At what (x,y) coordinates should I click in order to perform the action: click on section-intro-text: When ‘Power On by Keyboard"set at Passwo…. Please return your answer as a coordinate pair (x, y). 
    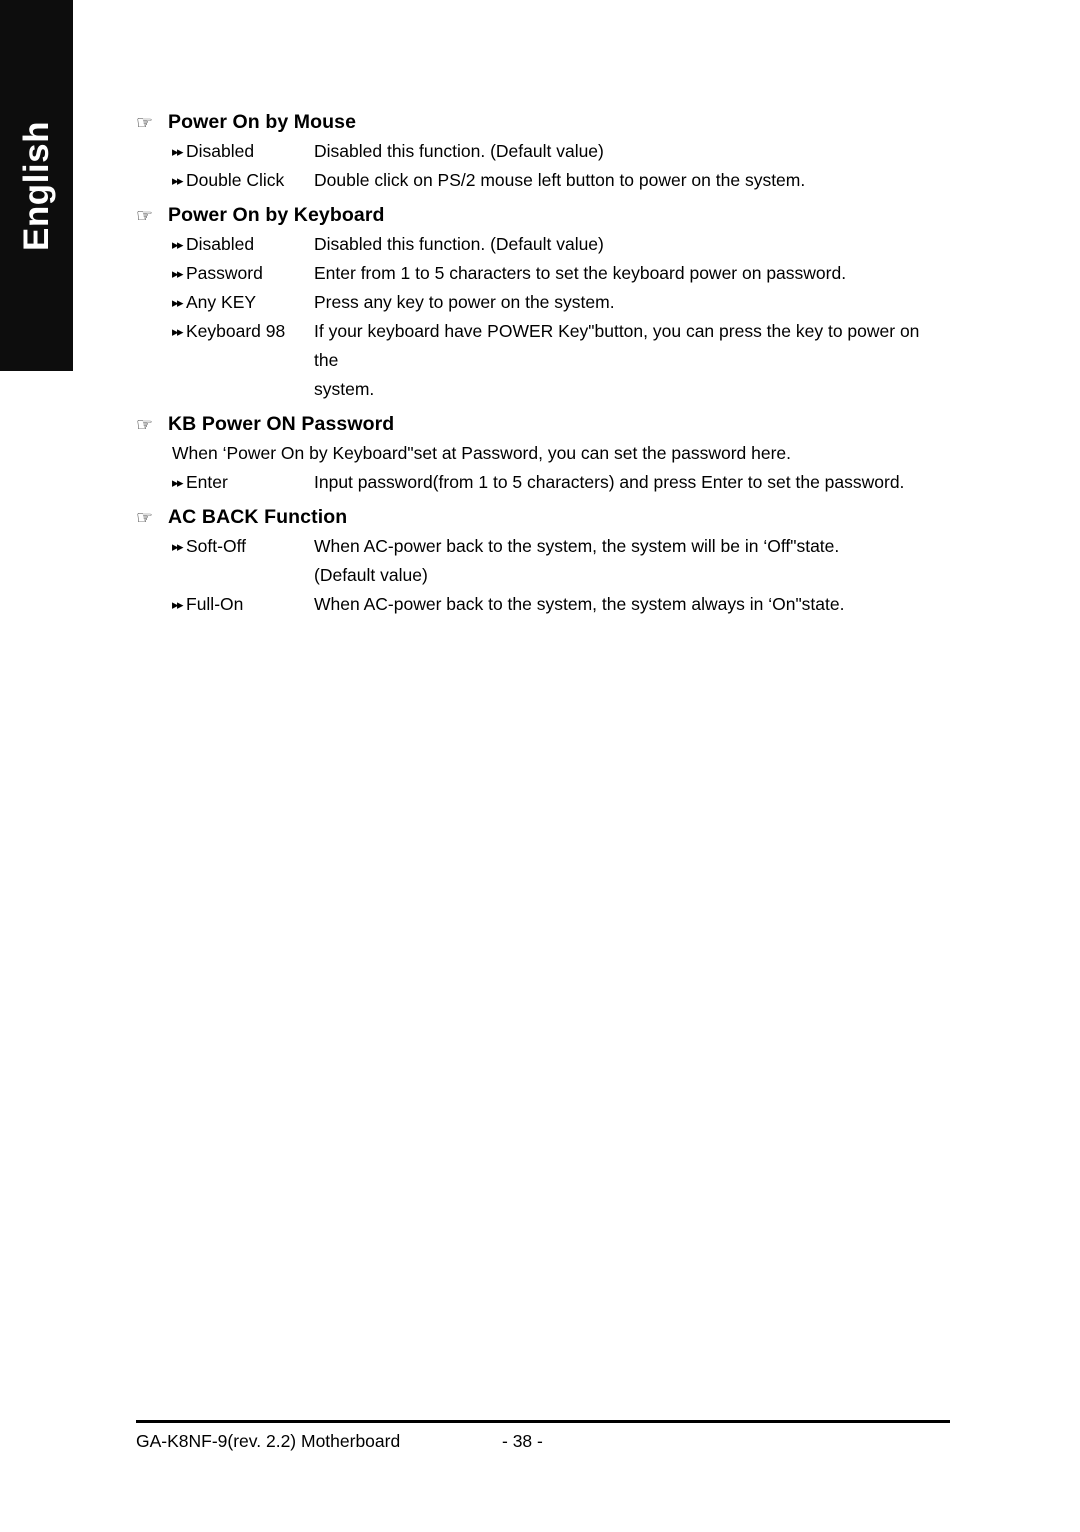
    Looking at the image, I should click on (482, 453).